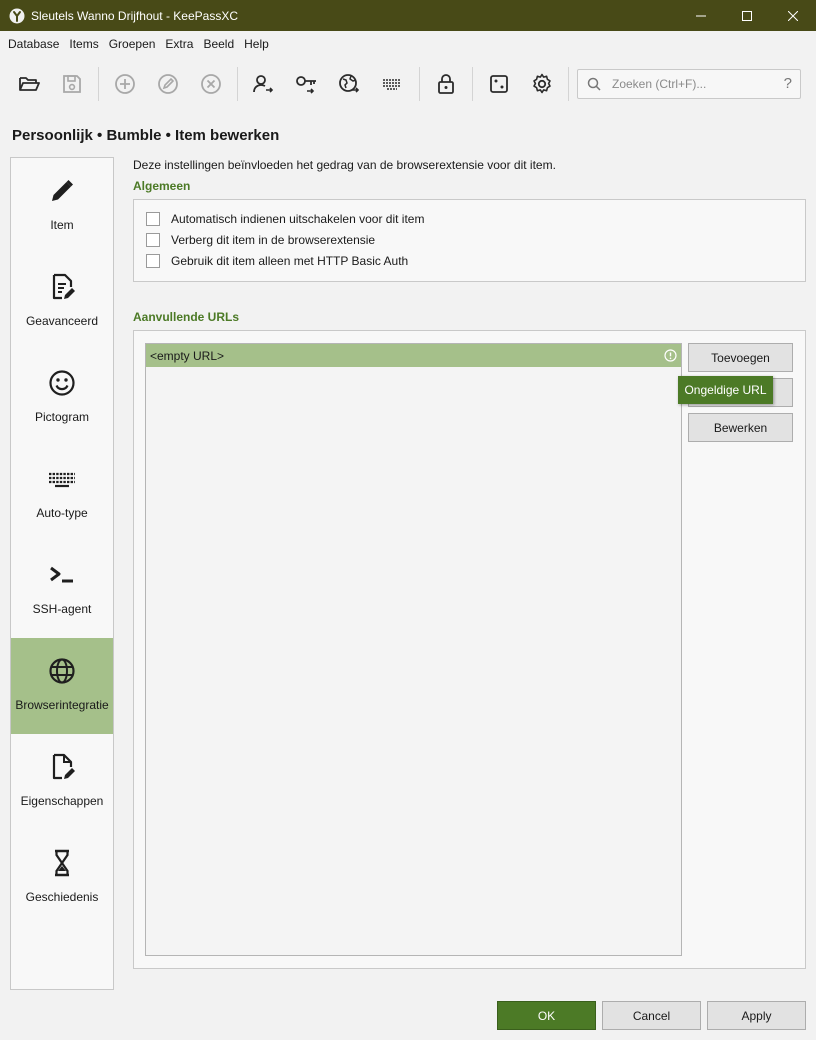 This screenshot has height=1040, width=816. I want to click on lock-database-button, so click(446, 84).